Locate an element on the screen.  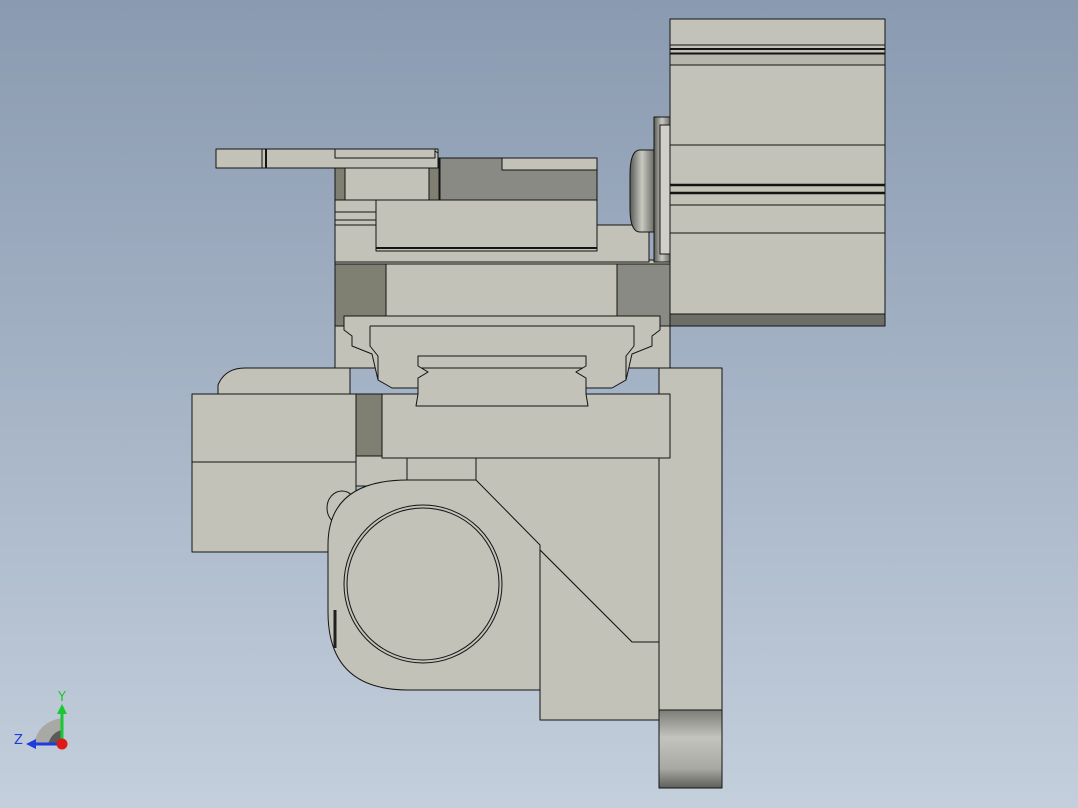
handle-bar is located at coordinates (327, 158).